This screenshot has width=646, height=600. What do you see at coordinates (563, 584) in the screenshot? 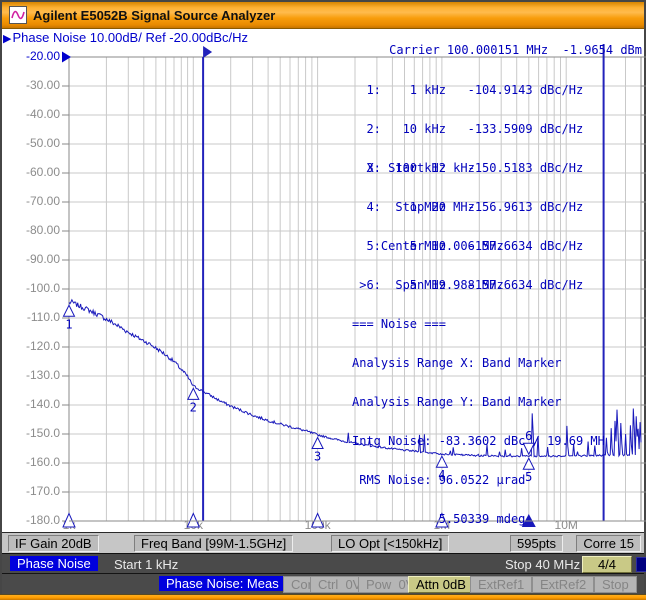
I see `extref2-indicator: ExtRef2` at bounding box center [563, 584].